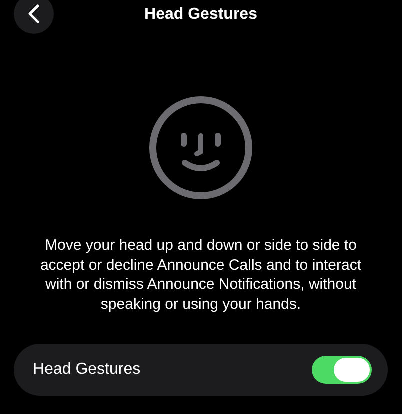 This screenshot has width=402, height=414. Describe the element at coordinates (342, 370) in the screenshot. I see `toggle-switch` at that location.